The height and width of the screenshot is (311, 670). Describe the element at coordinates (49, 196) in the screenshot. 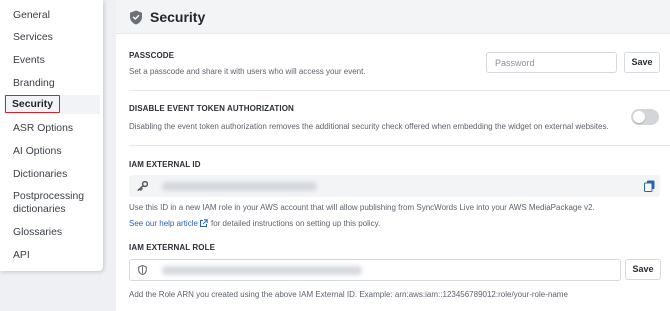

I see `sidebar-item-label: Postprocessing` at that location.